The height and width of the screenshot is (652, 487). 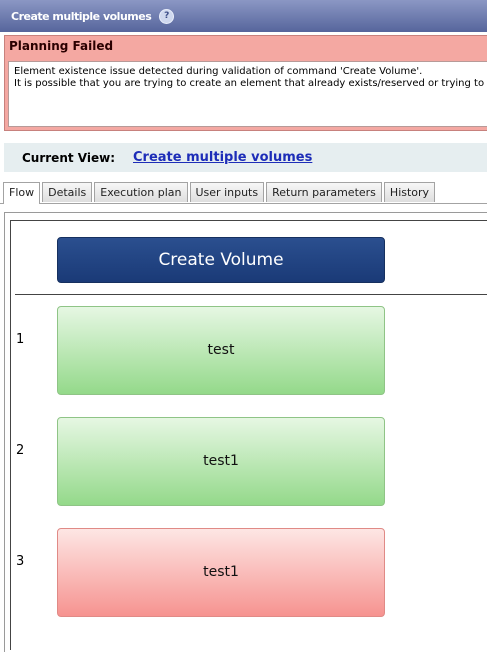 I want to click on tab-return-parameters: Return parameters, so click(x=324, y=192).